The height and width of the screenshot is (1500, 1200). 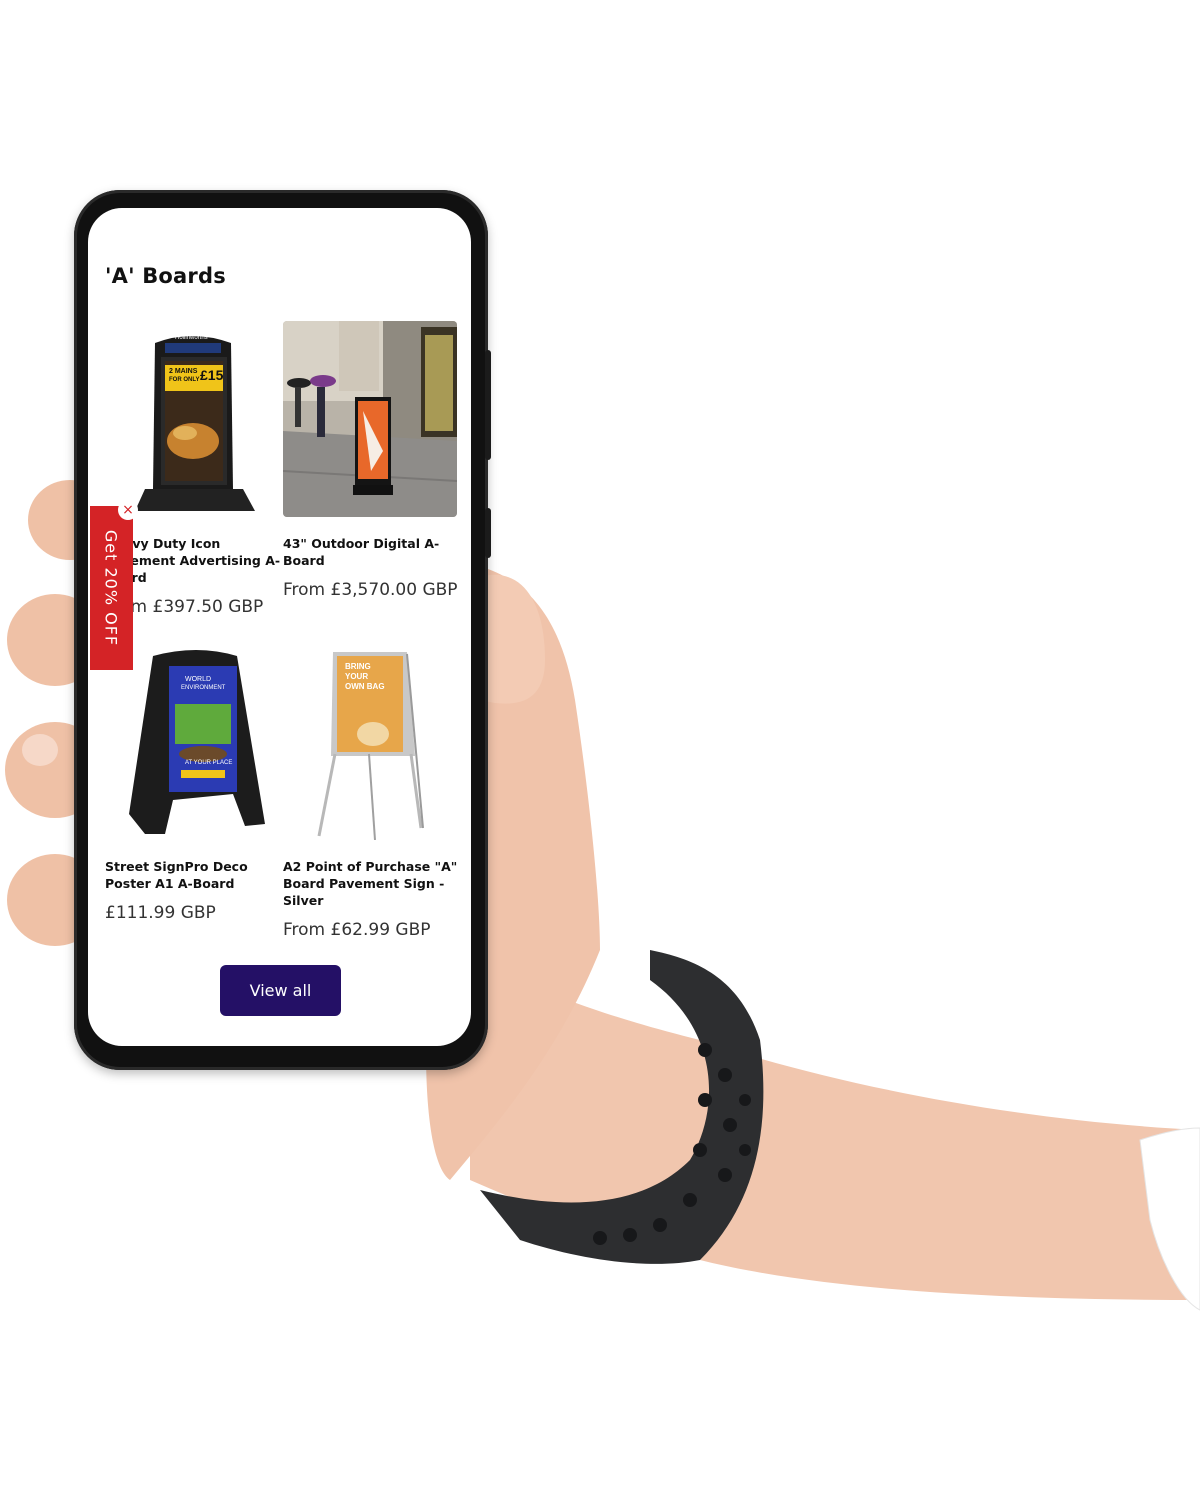 What do you see at coordinates (358, 666) in the screenshot?
I see `poster-line1: BRING` at bounding box center [358, 666].